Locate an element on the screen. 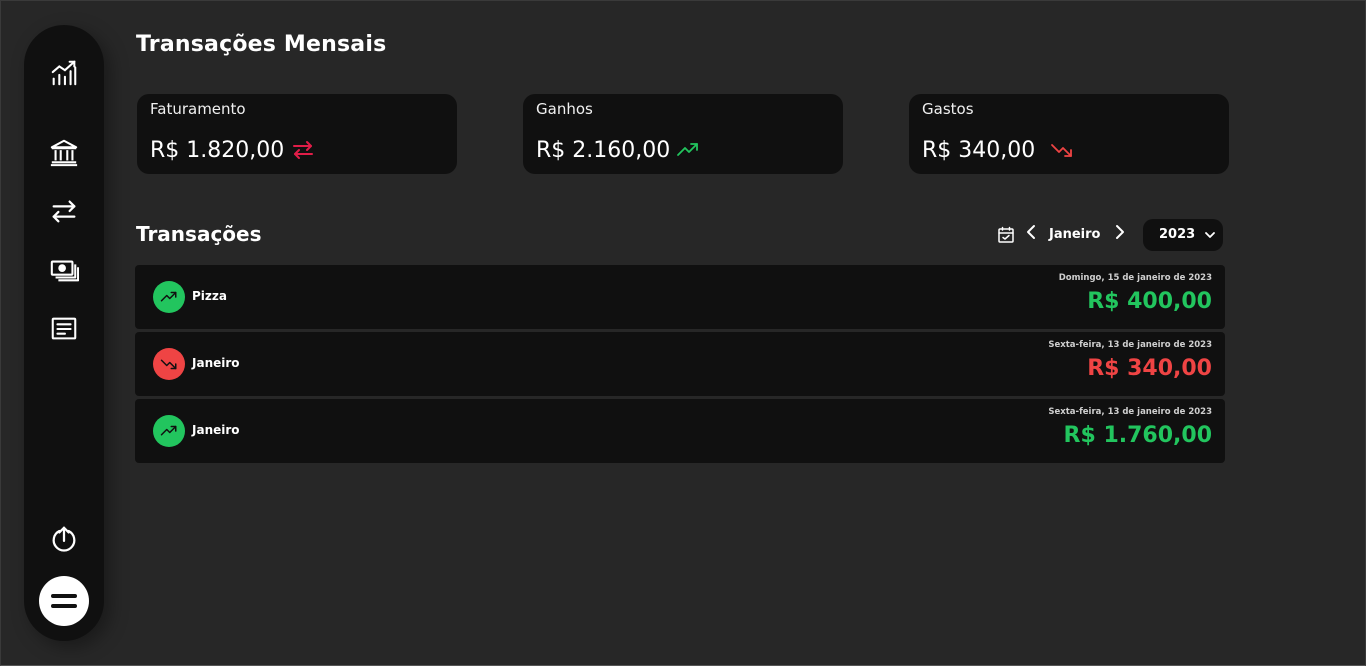  transactions-title: Transações is located at coordinates (199, 234).